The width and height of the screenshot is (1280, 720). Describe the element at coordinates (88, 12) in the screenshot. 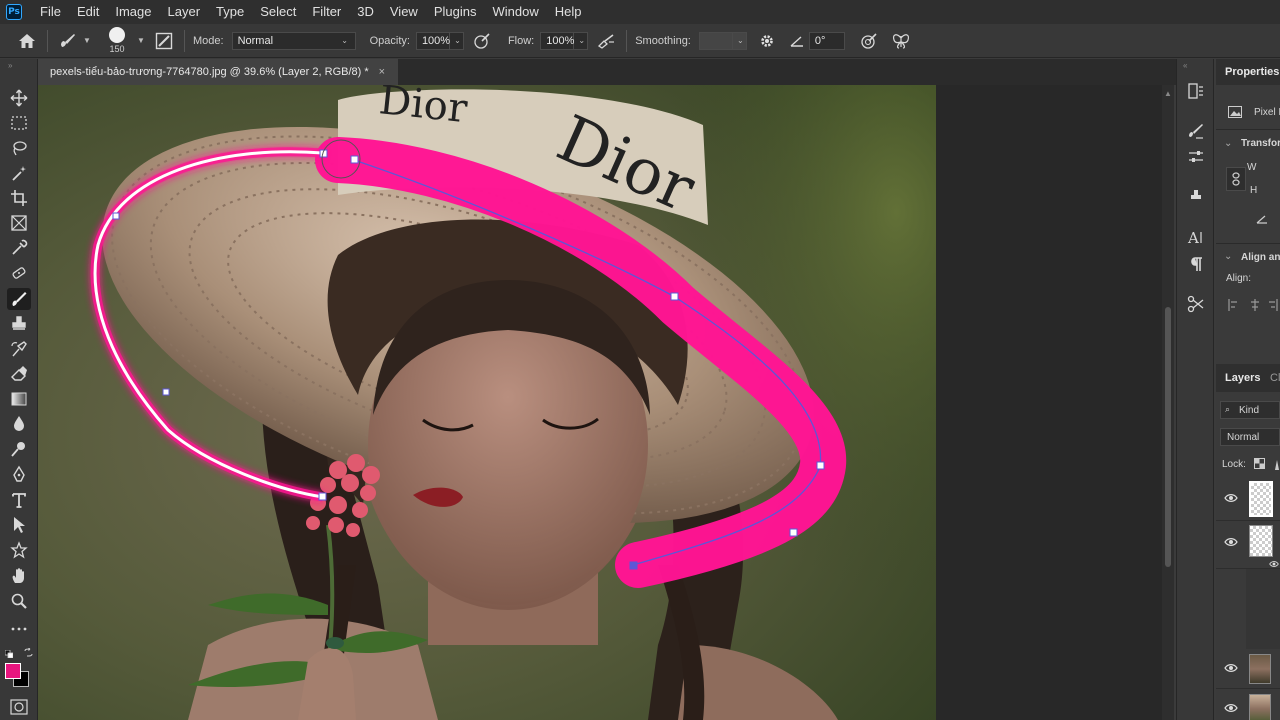

I see `menu-edit: Edit` at that location.